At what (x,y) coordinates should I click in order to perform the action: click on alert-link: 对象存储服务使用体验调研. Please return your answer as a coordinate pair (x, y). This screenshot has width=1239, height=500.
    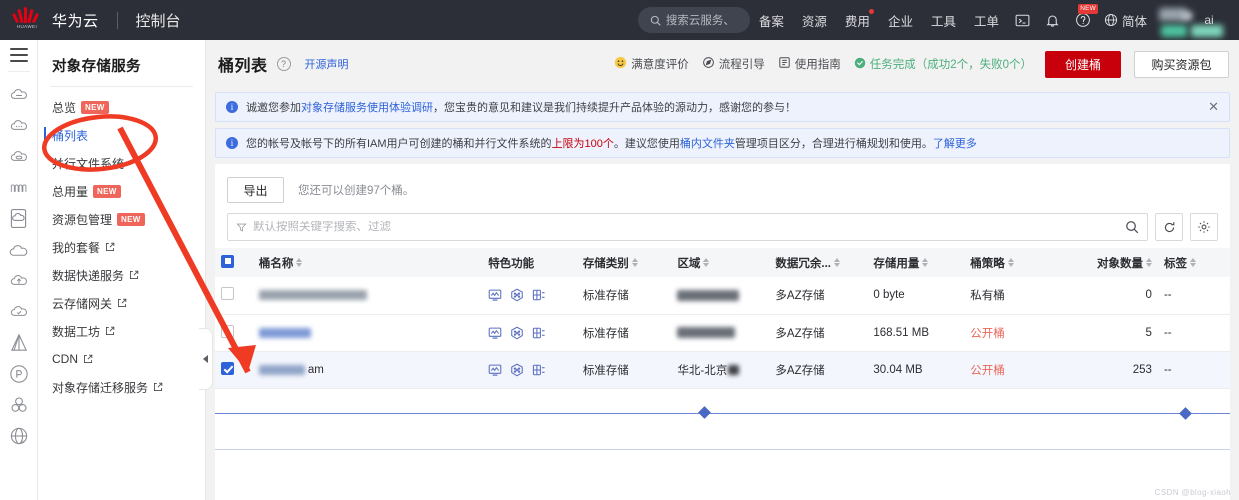
    Looking at the image, I should click on (367, 108).